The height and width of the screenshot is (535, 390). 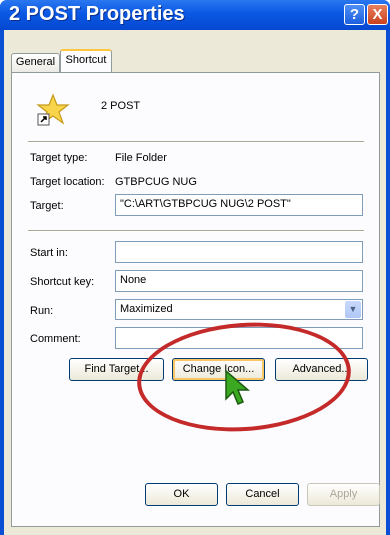 What do you see at coordinates (239, 205) in the screenshot?
I see `target-input: "C:\ART\GTBPCUG NUG\2 POST"` at bounding box center [239, 205].